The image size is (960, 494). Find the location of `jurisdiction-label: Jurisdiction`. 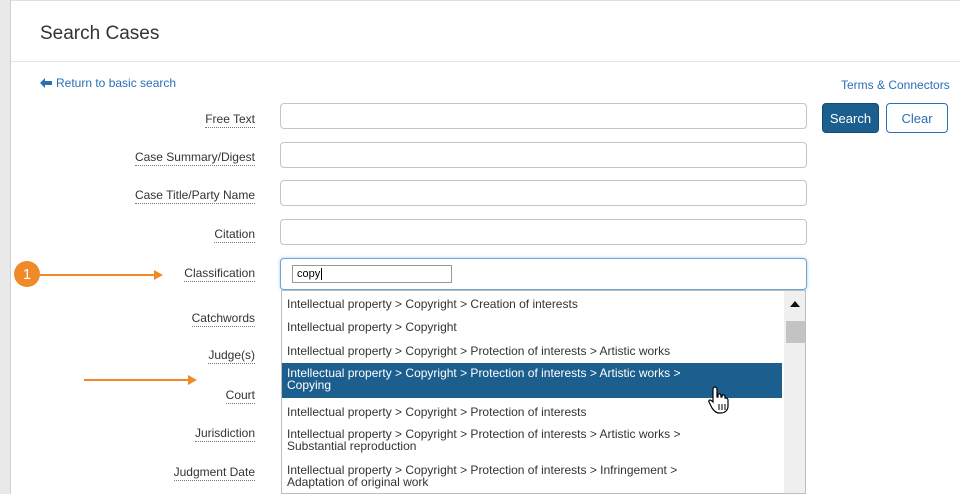

jurisdiction-label: Jurisdiction is located at coordinates (224, 434).